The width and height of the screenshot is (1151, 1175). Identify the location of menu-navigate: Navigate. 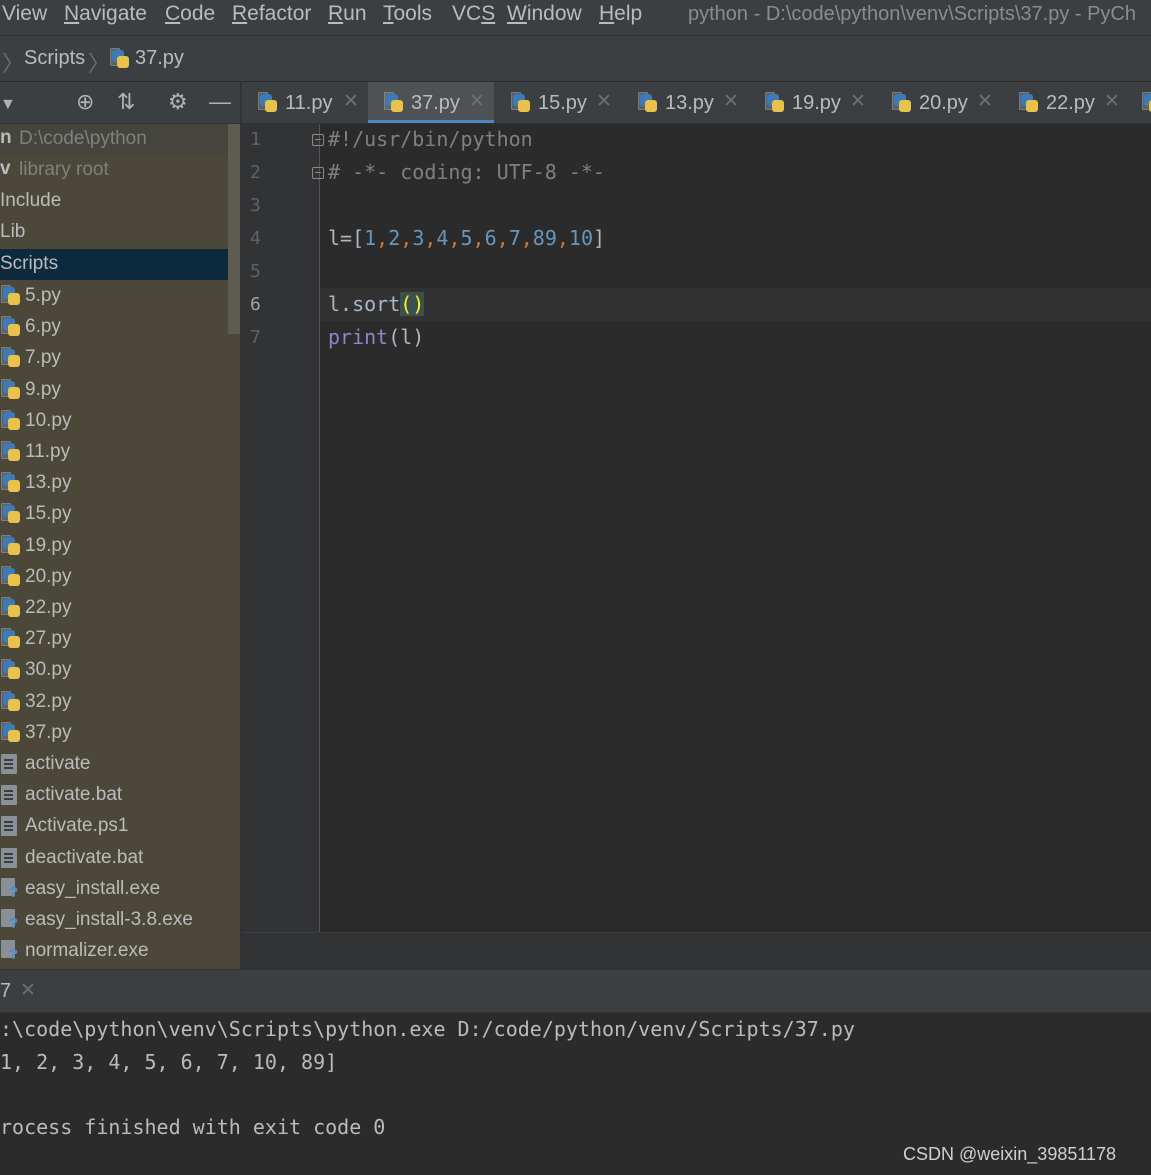
(105, 14).